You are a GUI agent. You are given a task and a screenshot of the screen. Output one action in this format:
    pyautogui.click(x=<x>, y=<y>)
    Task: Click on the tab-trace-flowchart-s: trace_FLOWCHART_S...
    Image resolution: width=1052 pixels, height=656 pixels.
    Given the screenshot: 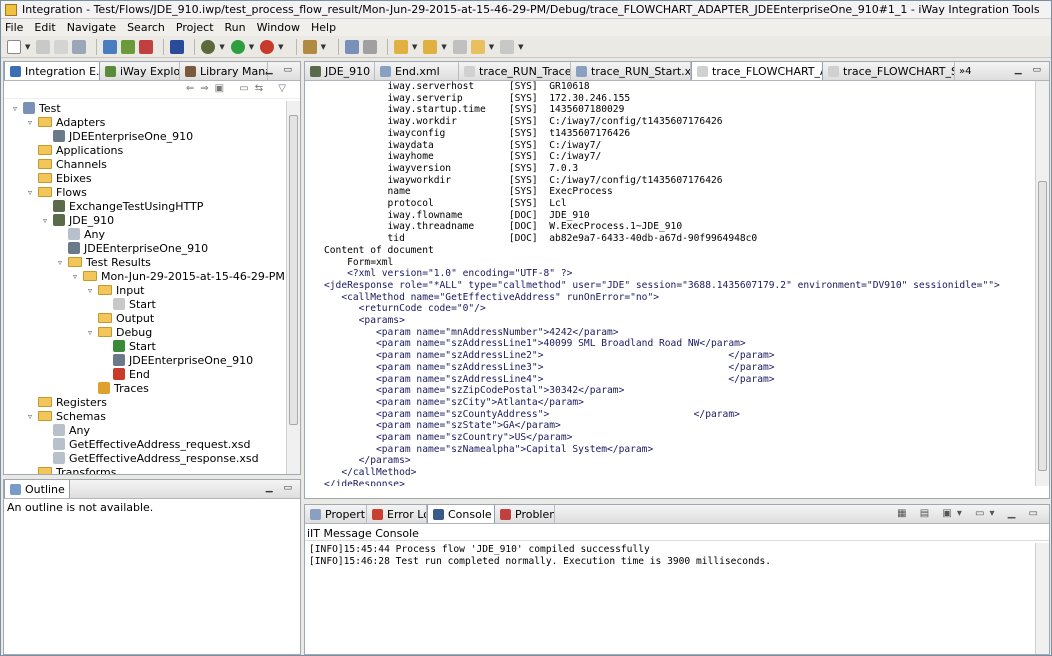 What is the action you would take?
    pyautogui.click(x=889, y=71)
    